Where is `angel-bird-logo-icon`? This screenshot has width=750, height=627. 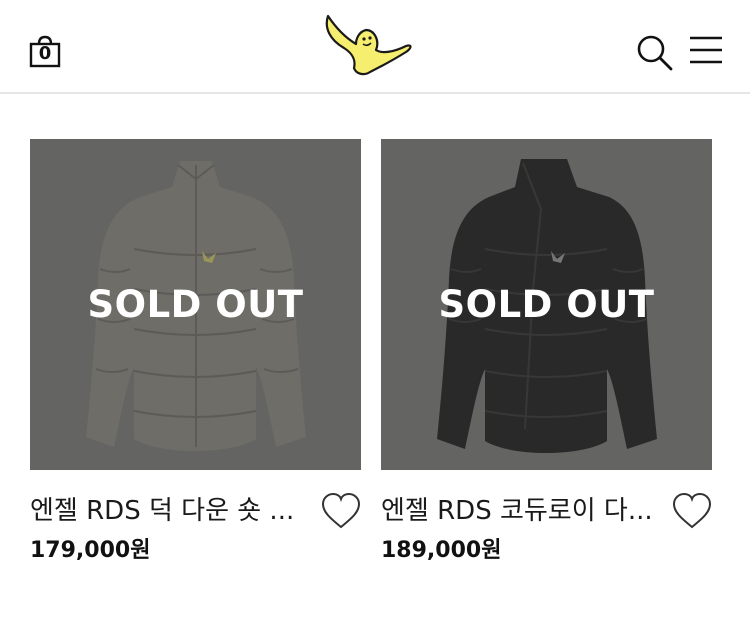 angel-bird-logo-icon is located at coordinates (368, 45).